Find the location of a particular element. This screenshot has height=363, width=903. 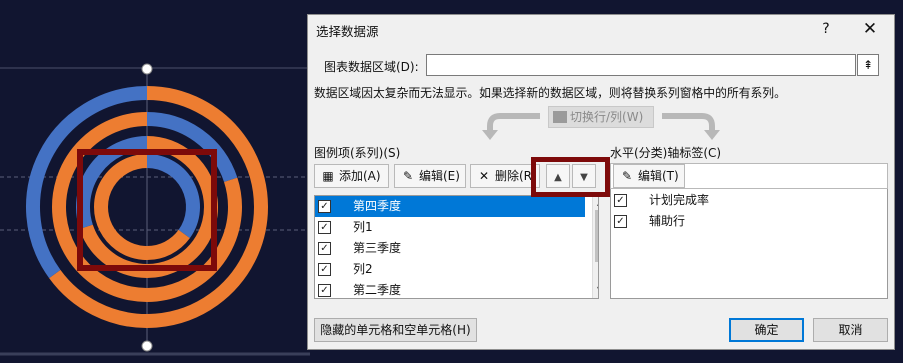

axis-labels-label: 水平(分类)轴标签(C) is located at coordinates (666, 153).